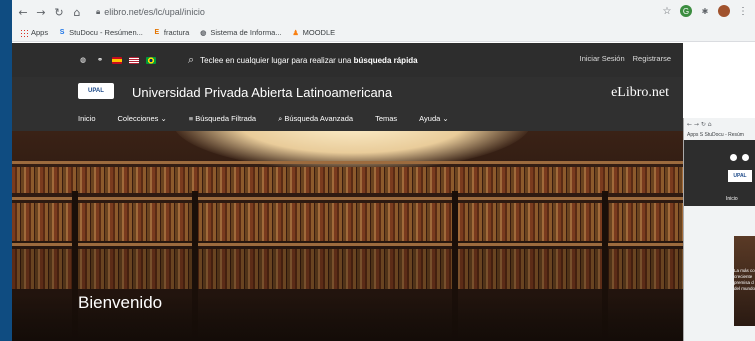 The image size is (755, 341). Describe the element at coordinates (652, 58) in the screenshot. I see `register-link: Registrarse` at that location.